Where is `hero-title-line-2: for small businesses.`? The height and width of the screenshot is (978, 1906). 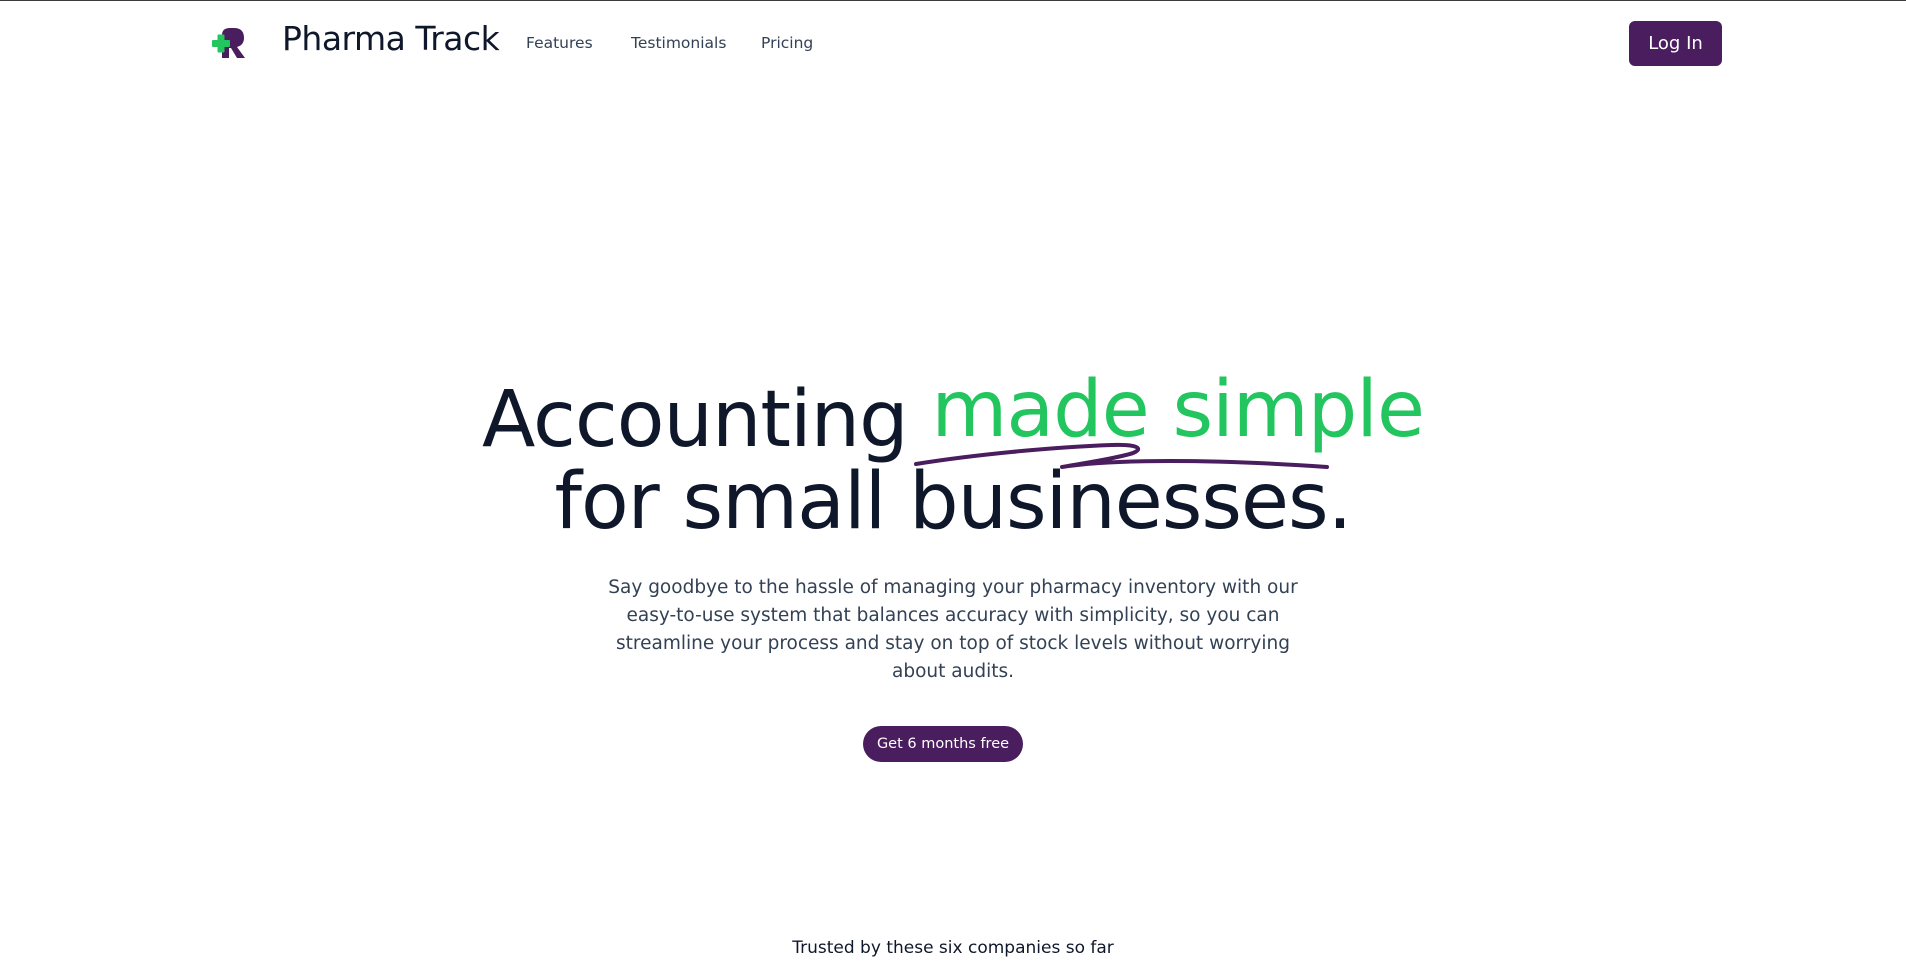 hero-title-line-2: for small businesses. is located at coordinates (953, 502).